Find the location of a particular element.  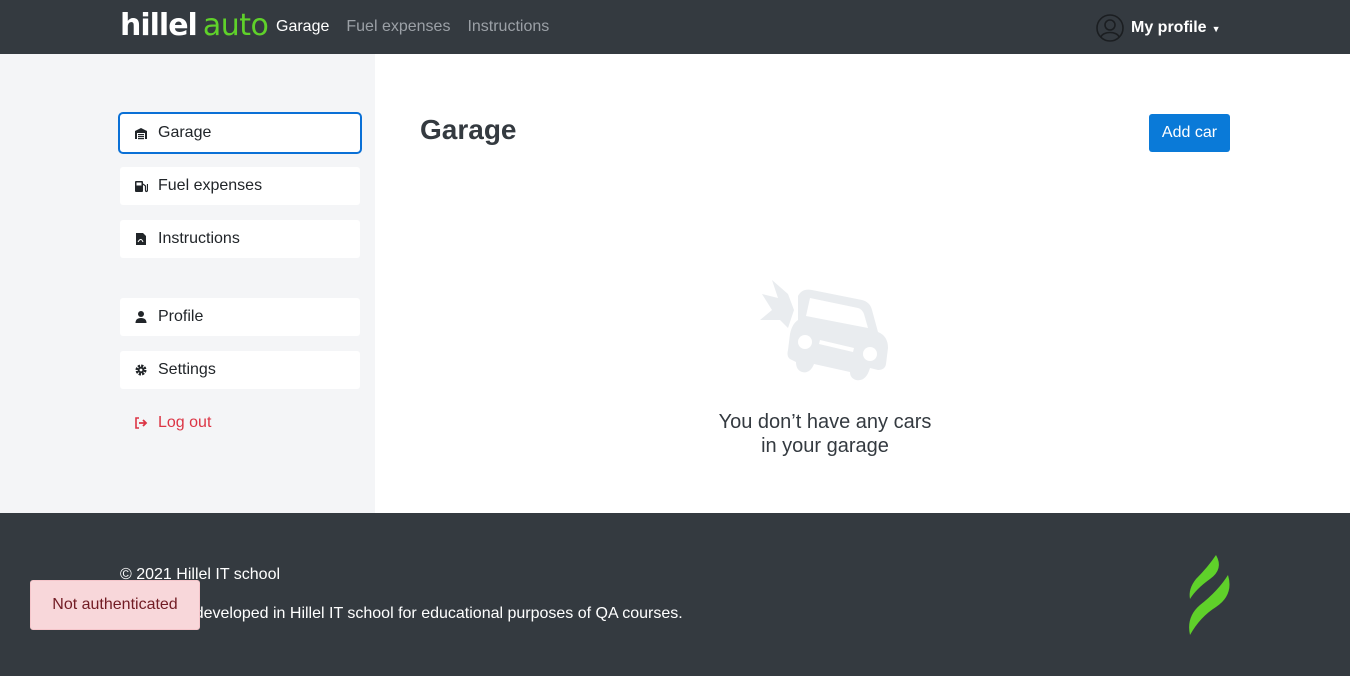

sidebar-item-fuel-expenses: Fuel expenses is located at coordinates (240, 186).